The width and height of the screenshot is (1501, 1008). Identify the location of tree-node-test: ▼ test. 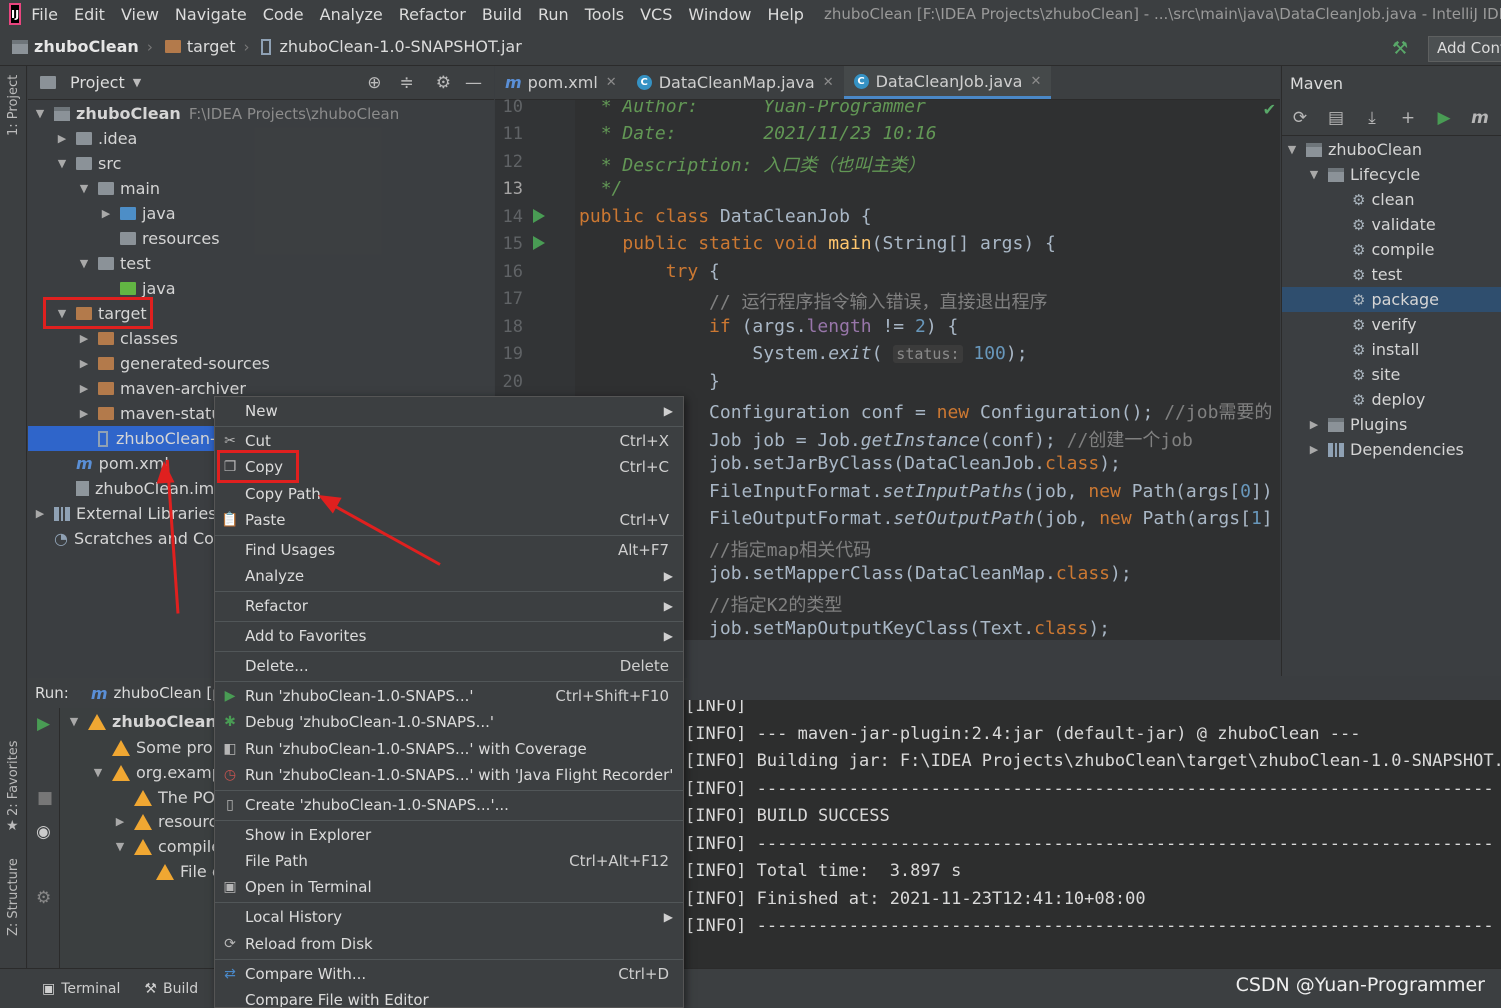
(113, 263).